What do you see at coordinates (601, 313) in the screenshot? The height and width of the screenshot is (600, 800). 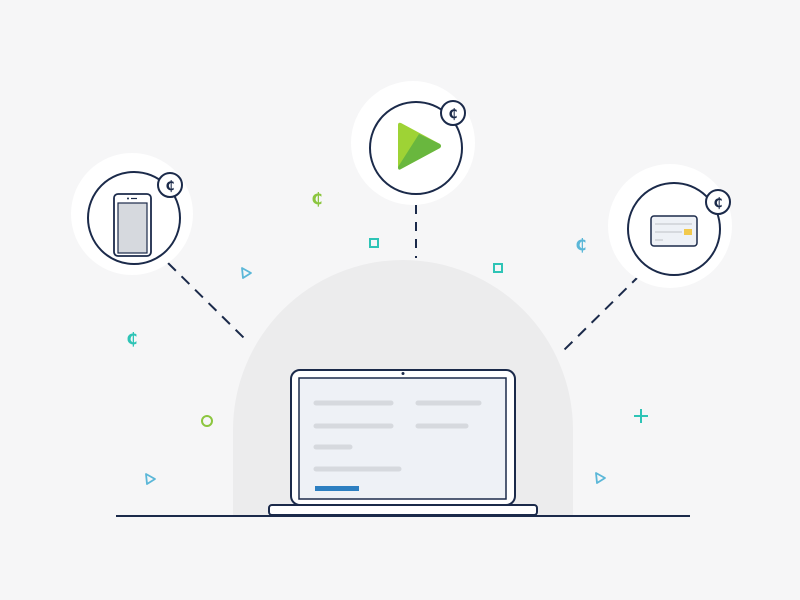 I see `connector-card` at bounding box center [601, 313].